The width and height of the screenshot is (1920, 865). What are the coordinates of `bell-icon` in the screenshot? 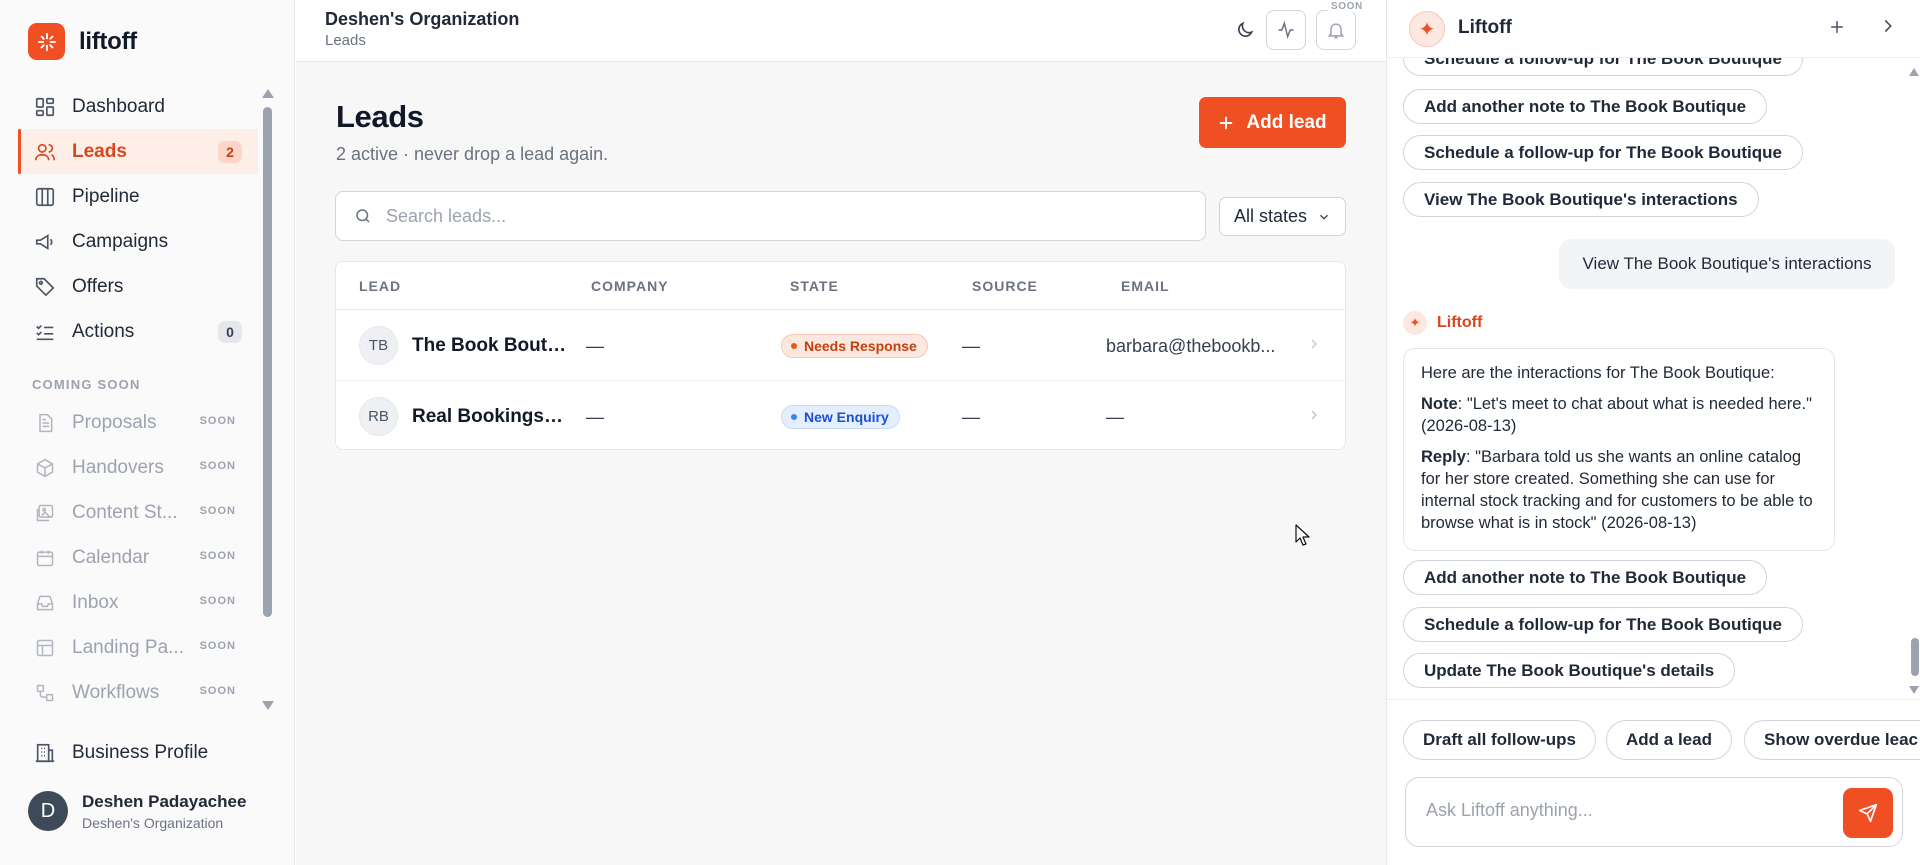 It's located at (1336, 31).